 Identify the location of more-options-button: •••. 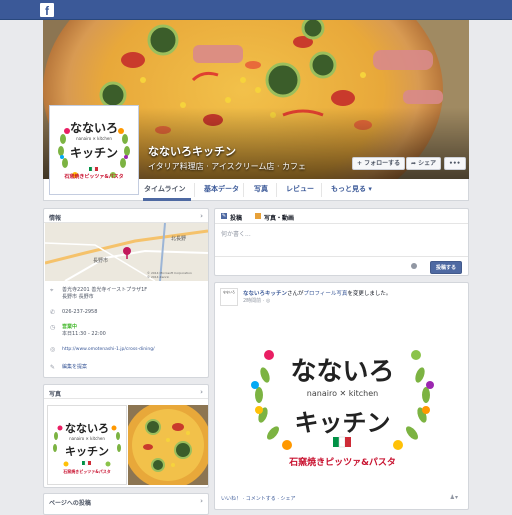
(455, 163).